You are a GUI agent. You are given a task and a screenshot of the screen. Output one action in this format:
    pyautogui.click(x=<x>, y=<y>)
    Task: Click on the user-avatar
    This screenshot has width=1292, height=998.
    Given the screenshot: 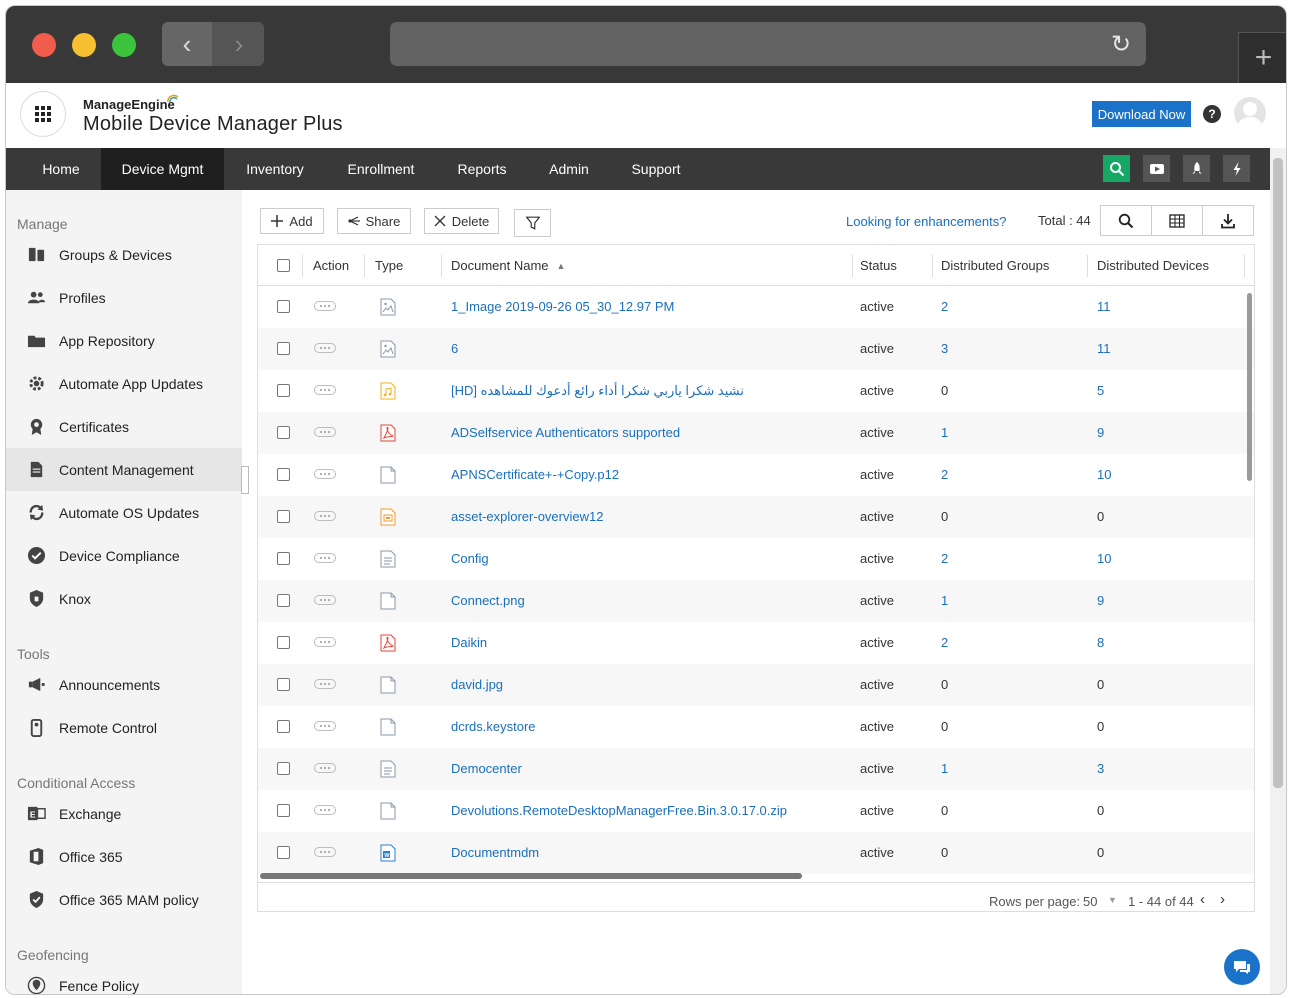 What is the action you would take?
    pyautogui.click(x=1250, y=113)
    